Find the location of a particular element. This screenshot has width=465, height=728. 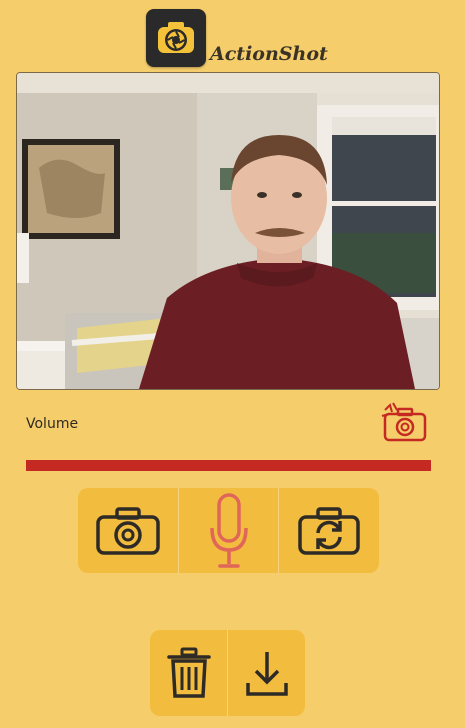

capture-controls is located at coordinates (228, 530).